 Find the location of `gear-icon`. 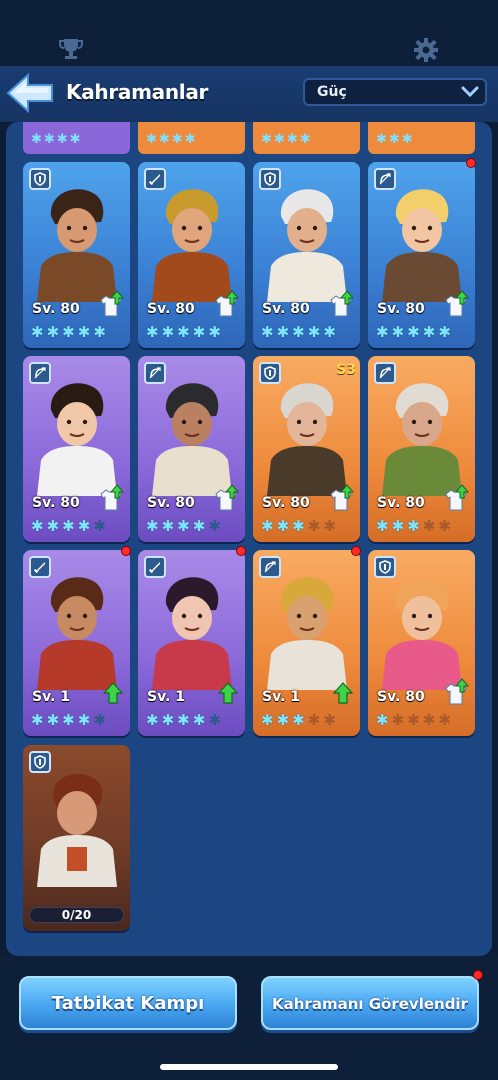

gear-icon is located at coordinates (426, 50).